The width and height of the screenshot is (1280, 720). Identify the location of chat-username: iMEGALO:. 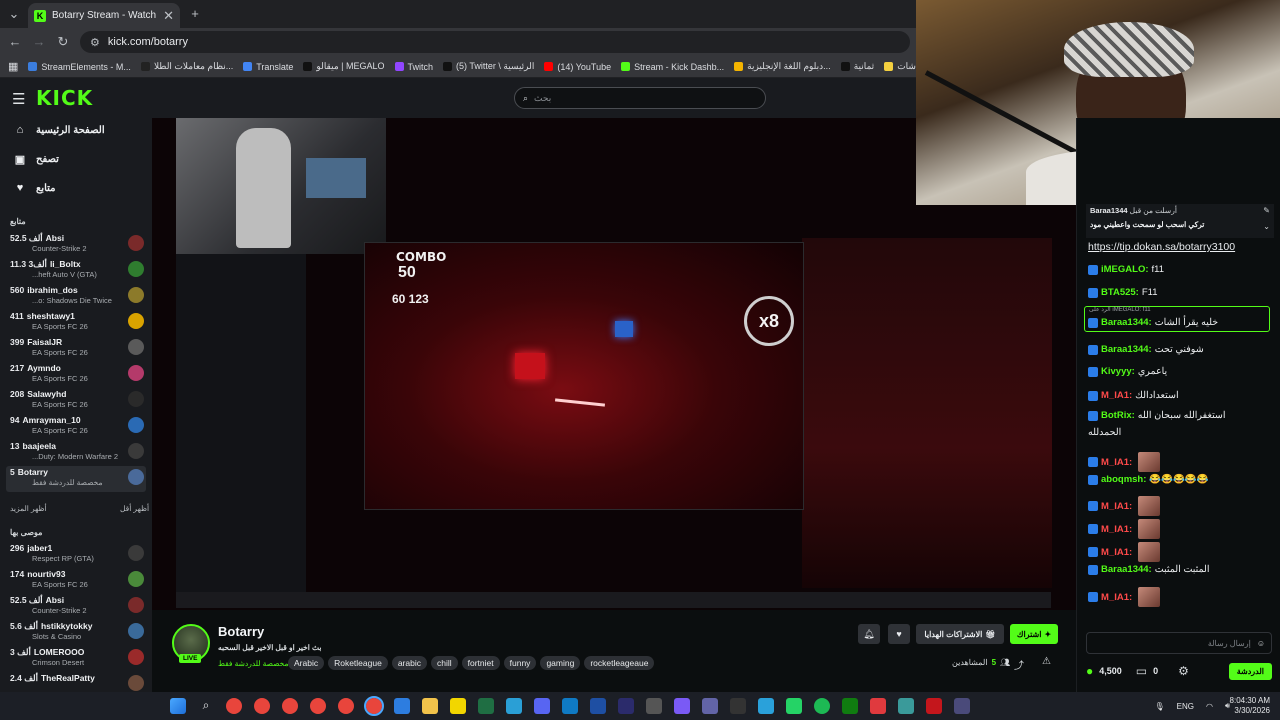
(1125, 269).